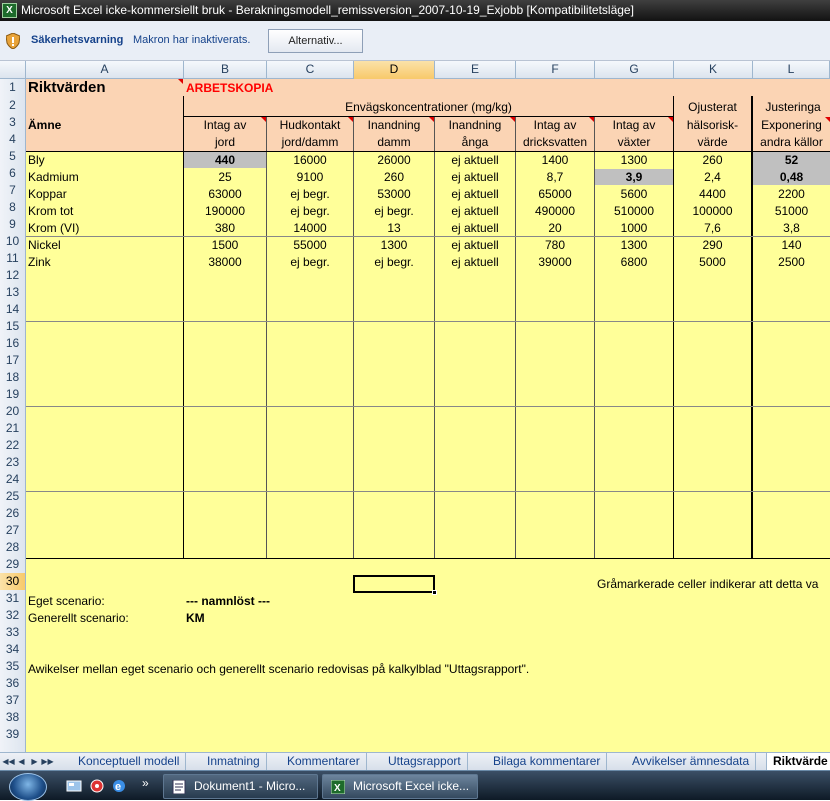 The image size is (830, 801). What do you see at coordinates (12, 377) in the screenshot?
I see `row-header: 18` at bounding box center [12, 377].